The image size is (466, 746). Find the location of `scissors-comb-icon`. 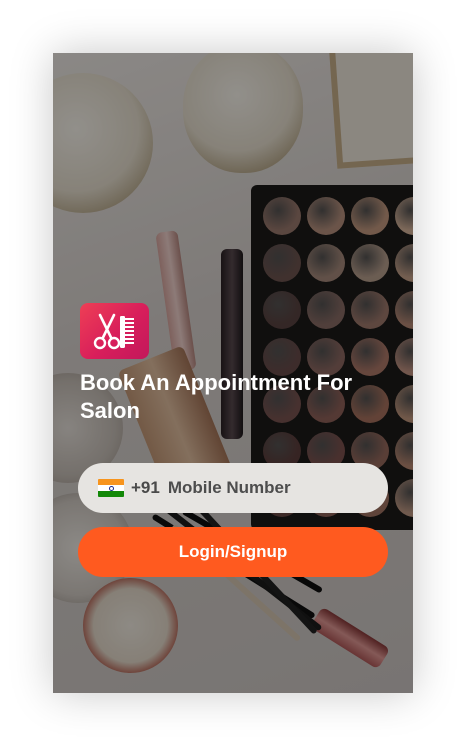

scissors-comb-icon is located at coordinates (114, 331).